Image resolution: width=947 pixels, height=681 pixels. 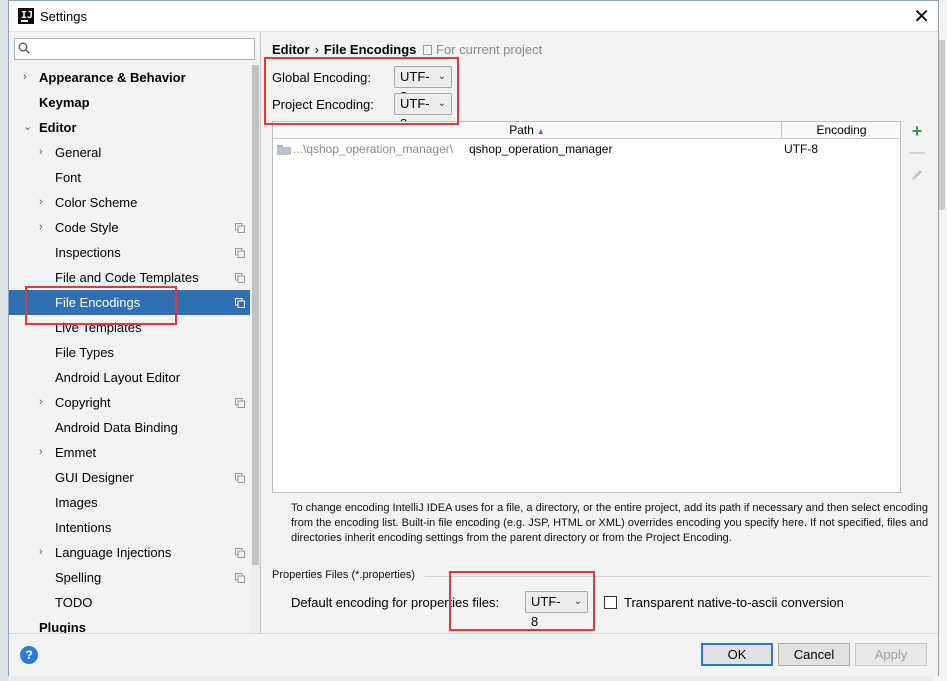 I want to click on transparent-conversion-label: Transparent native-to-ascii conversion, so click(x=734, y=602).